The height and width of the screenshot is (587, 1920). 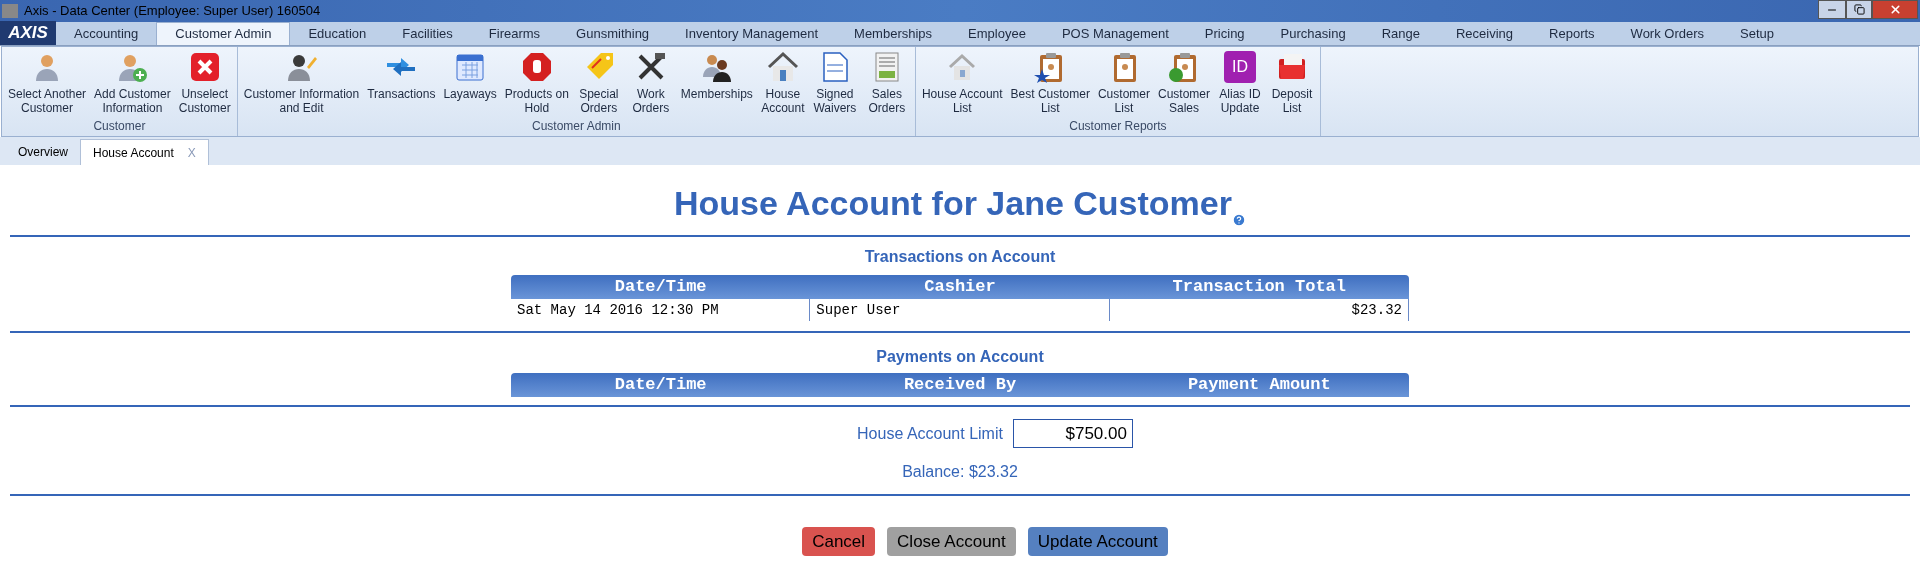 I want to click on section-title: Transactions on Account, so click(x=960, y=257).